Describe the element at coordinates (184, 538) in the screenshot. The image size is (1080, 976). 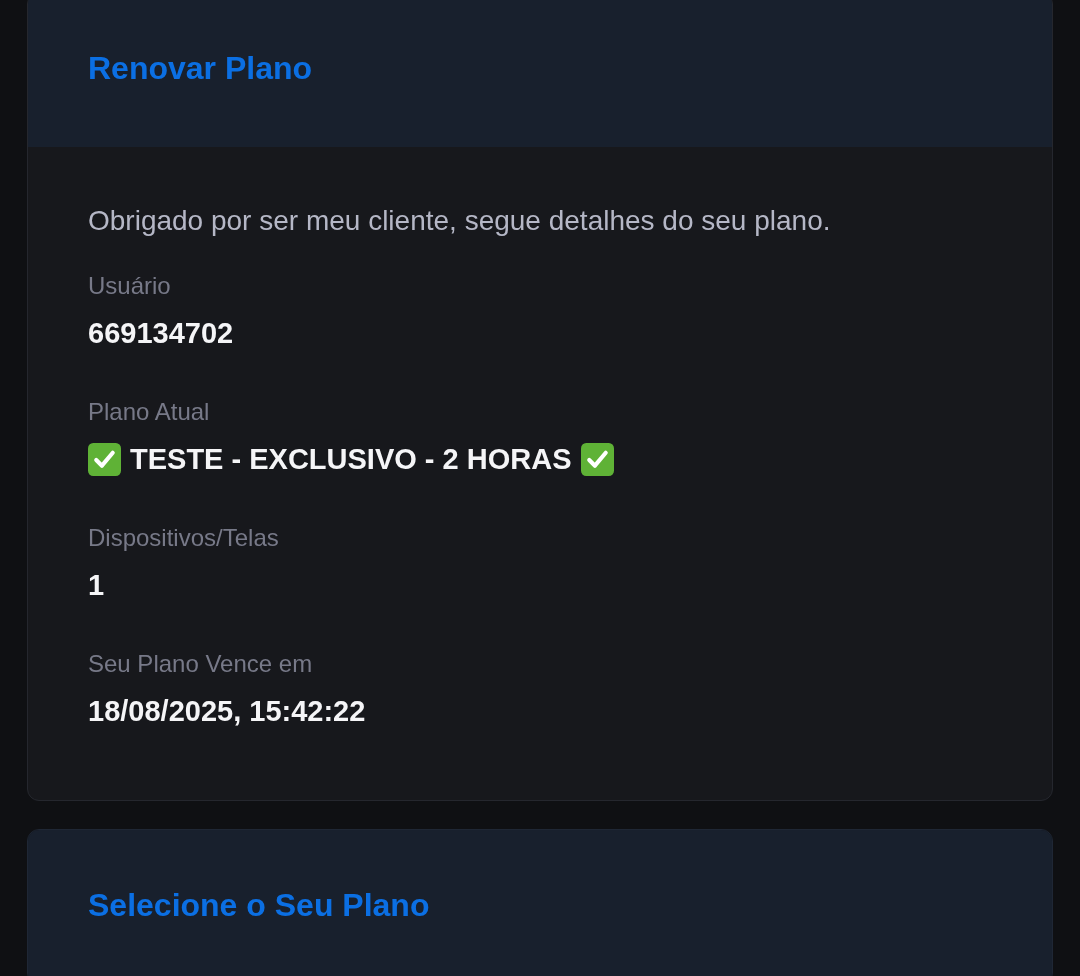
I see `field-label: Dispositivos/Telas` at that location.